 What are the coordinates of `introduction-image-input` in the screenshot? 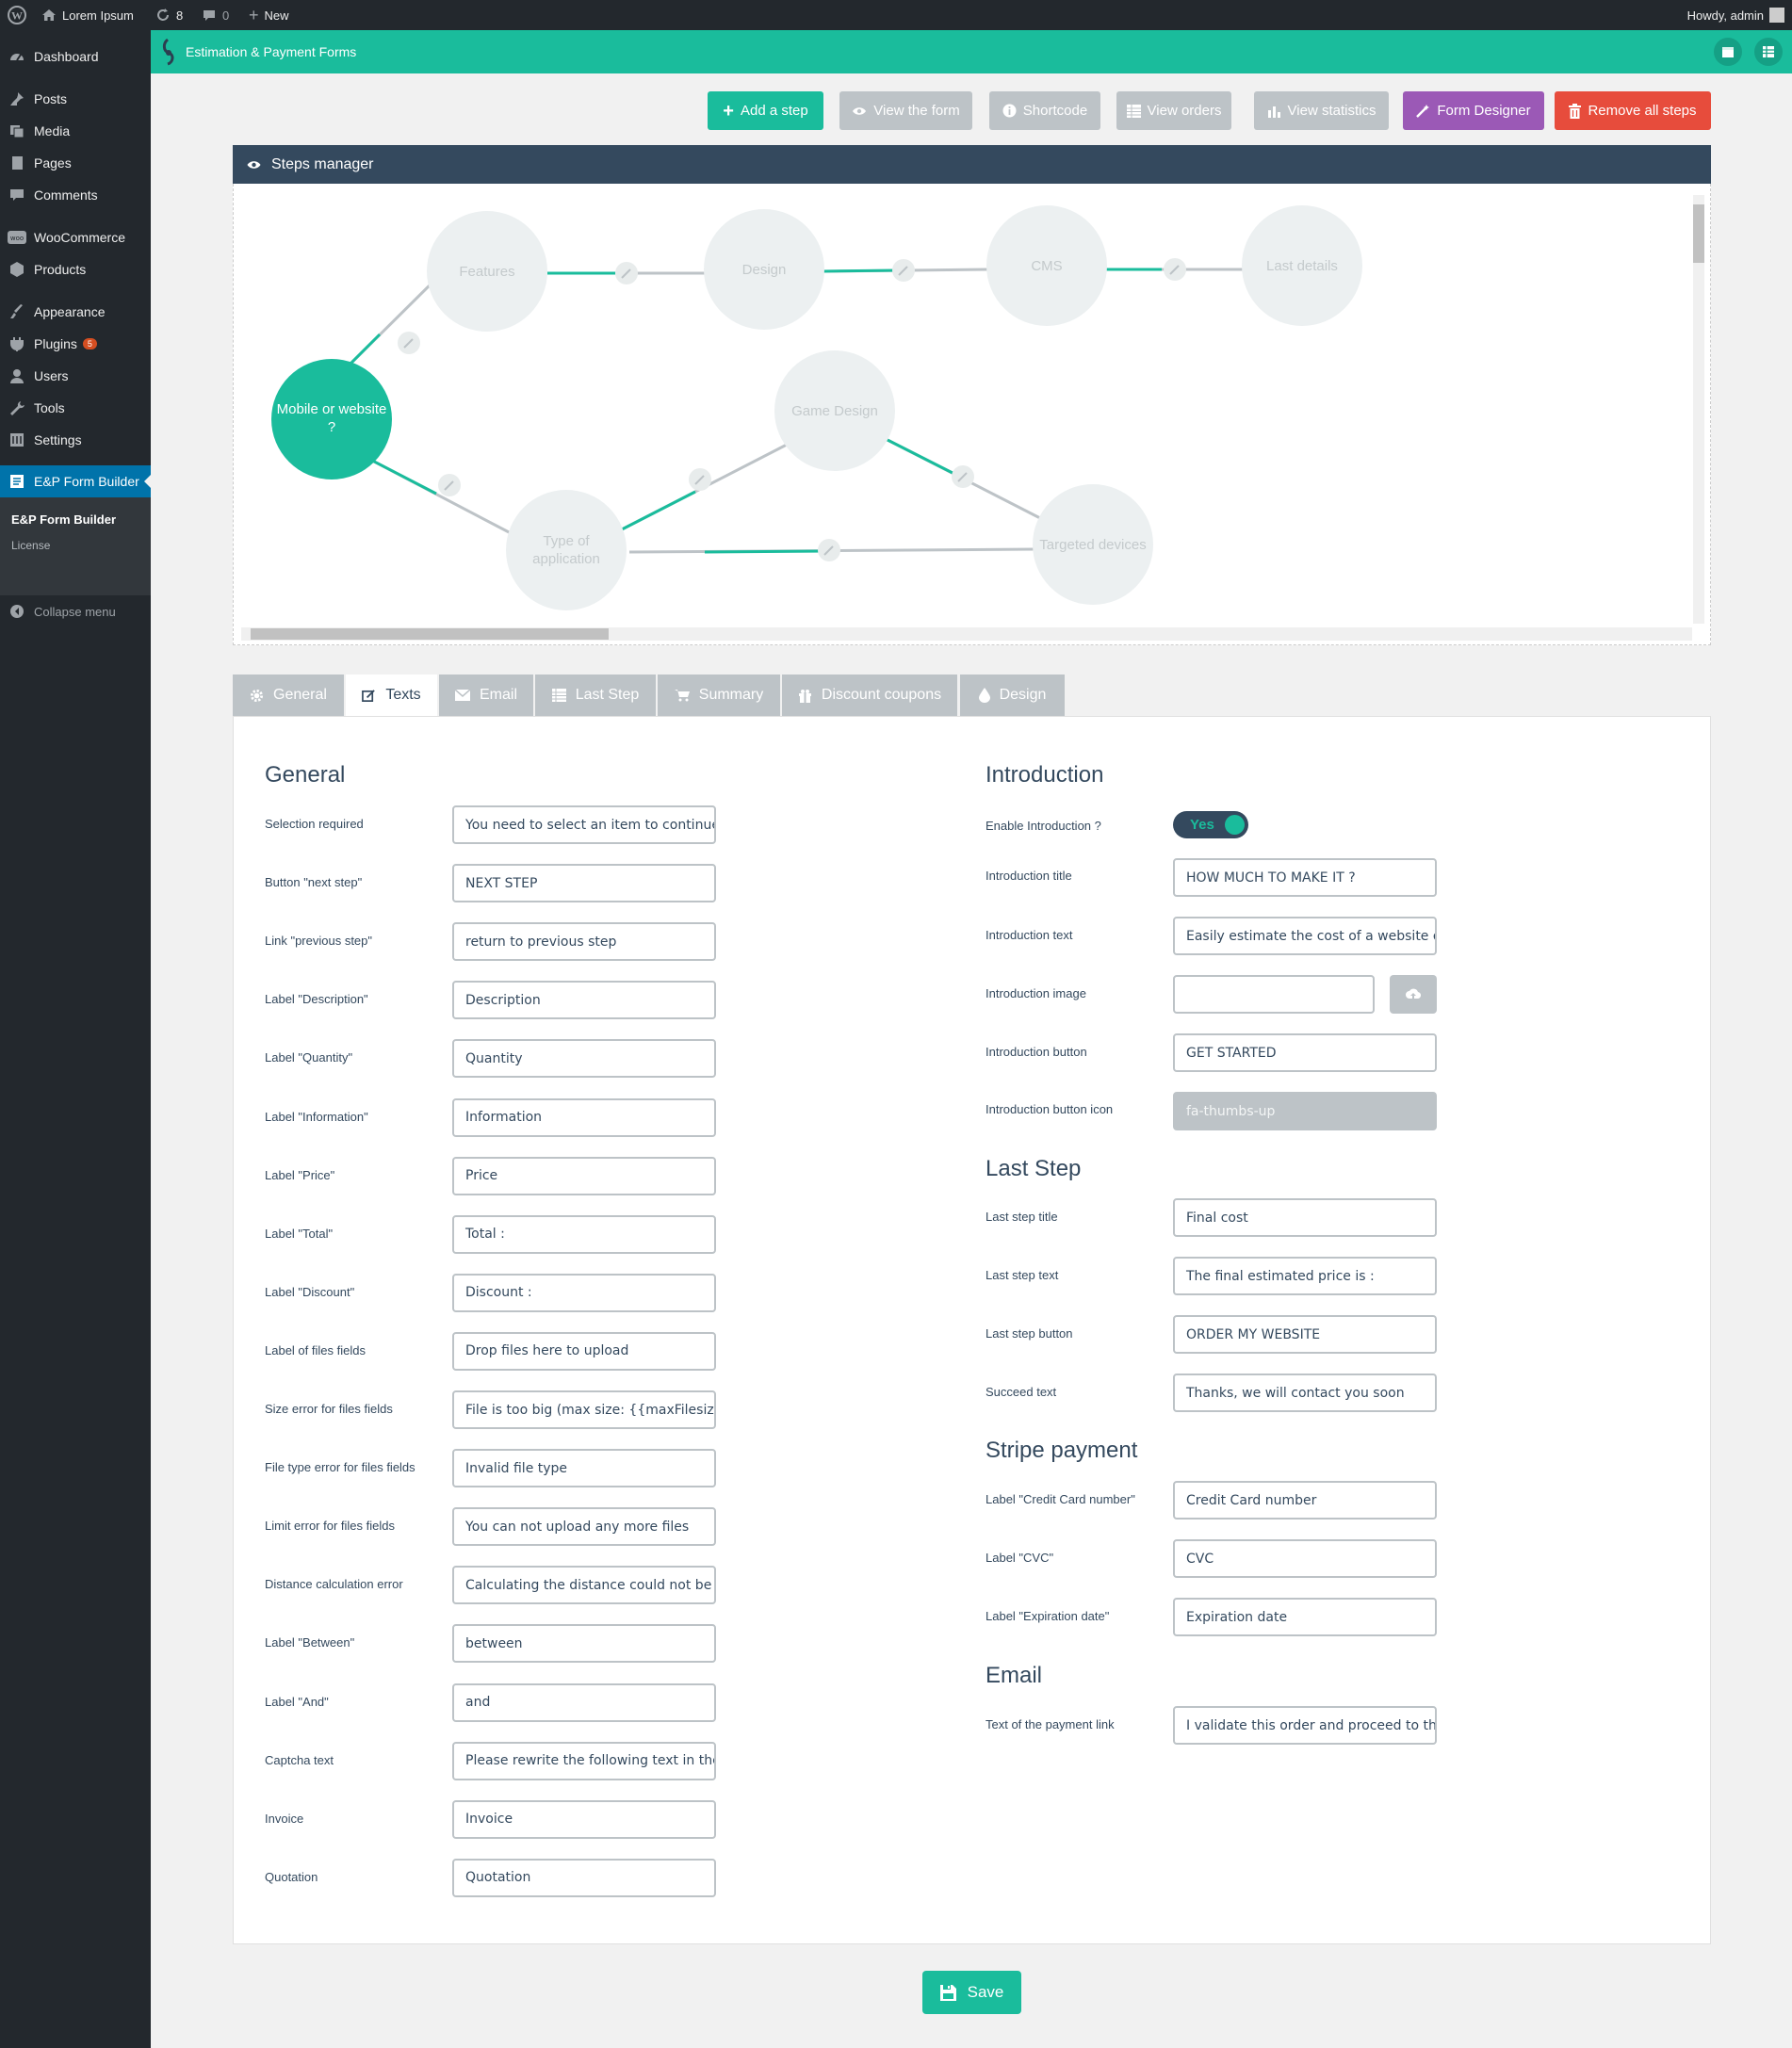 It's located at (1274, 994).